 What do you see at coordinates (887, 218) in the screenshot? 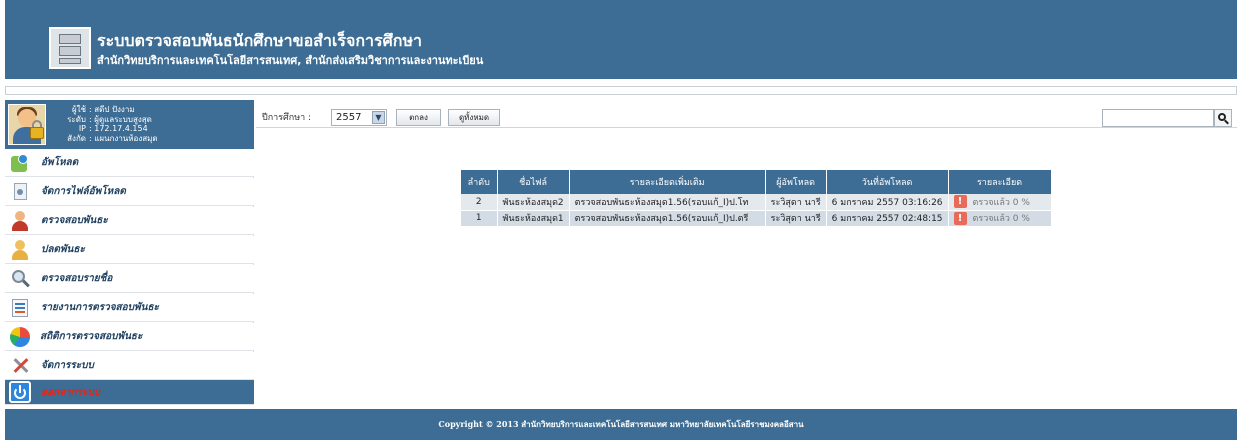
I see `cell-date: 6 มกราคม 2557 02:48:15` at bounding box center [887, 218].